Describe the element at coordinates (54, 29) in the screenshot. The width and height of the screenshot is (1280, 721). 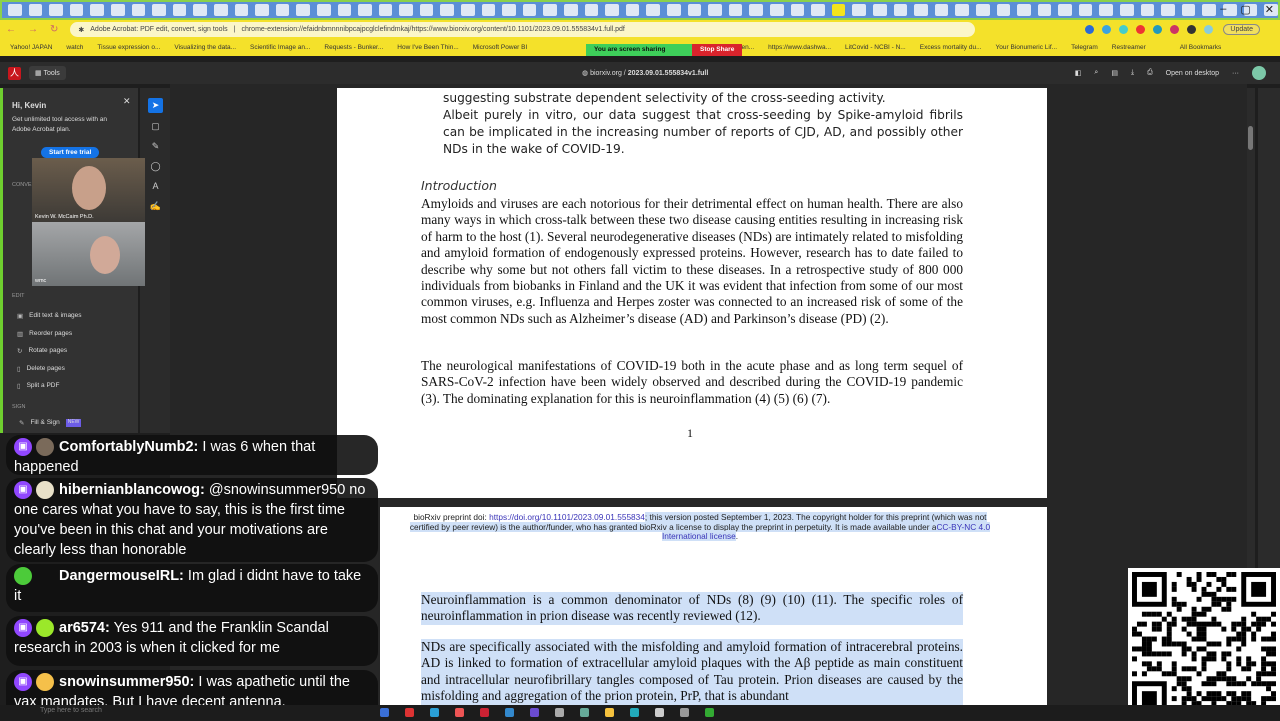
I see `reload-icon: ↻` at that location.